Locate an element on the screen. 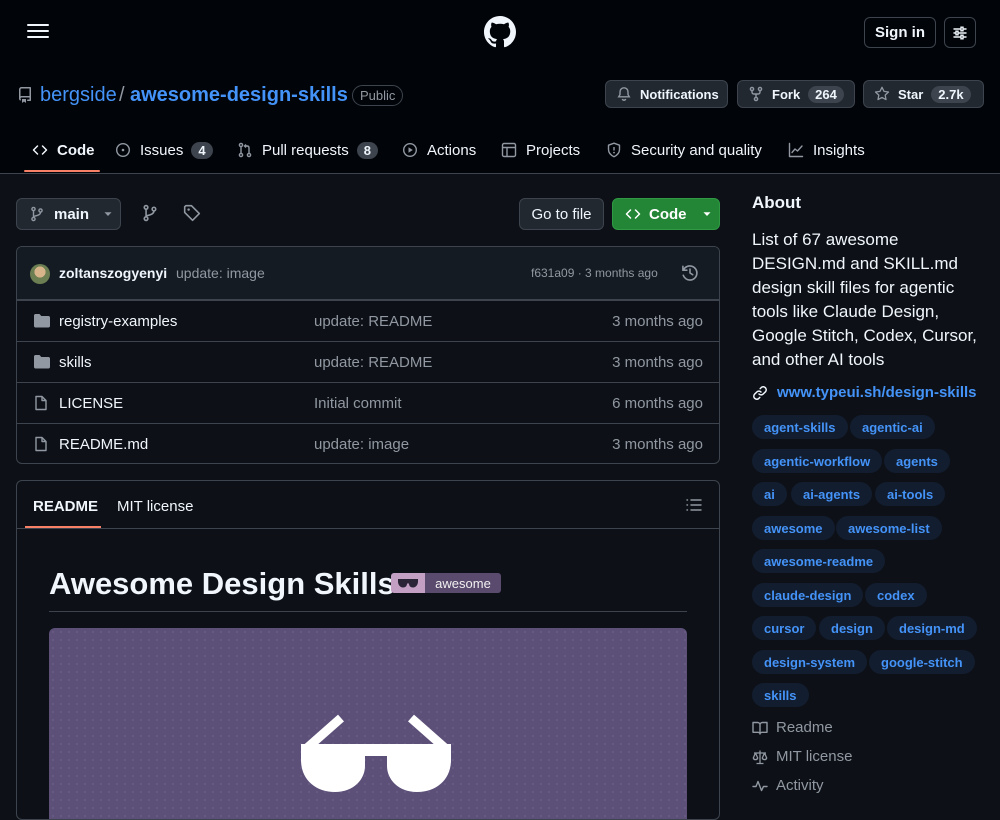  code-dropdown-button: Code is located at coordinates (666, 214).